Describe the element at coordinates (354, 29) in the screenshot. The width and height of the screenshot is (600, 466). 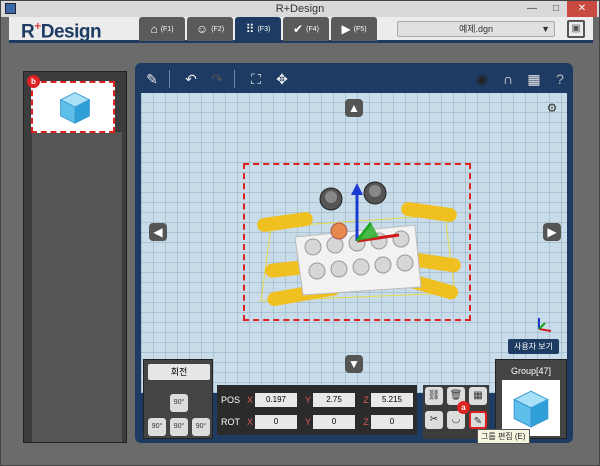
I see `tab-play: ▶ (F5)` at that location.